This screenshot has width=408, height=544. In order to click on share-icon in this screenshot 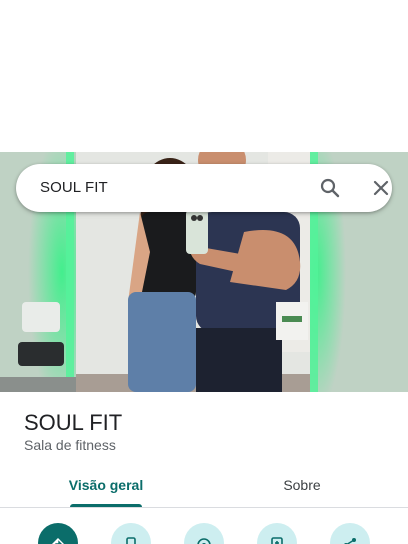, I will do `click(350, 541)`.